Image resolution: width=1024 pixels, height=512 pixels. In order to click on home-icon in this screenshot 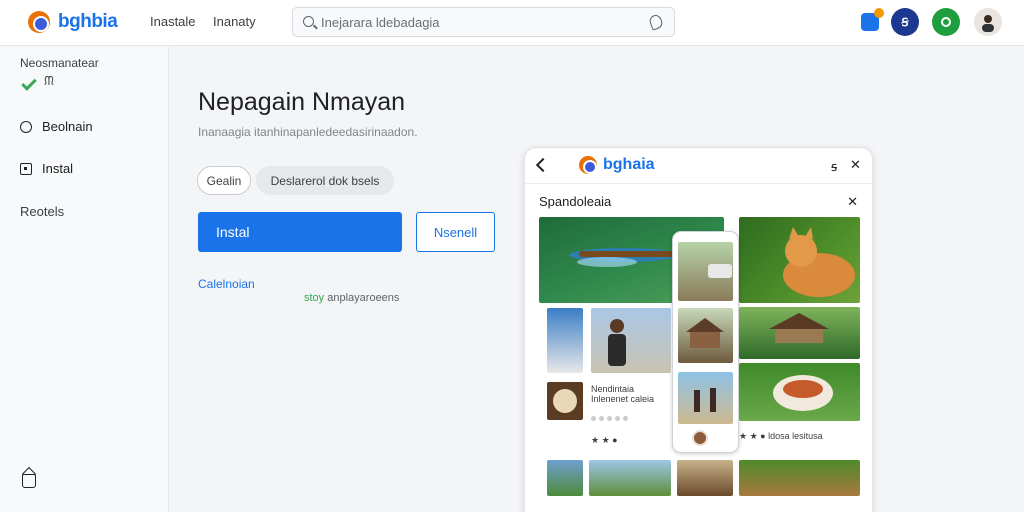, I will do `click(29, 481)`.